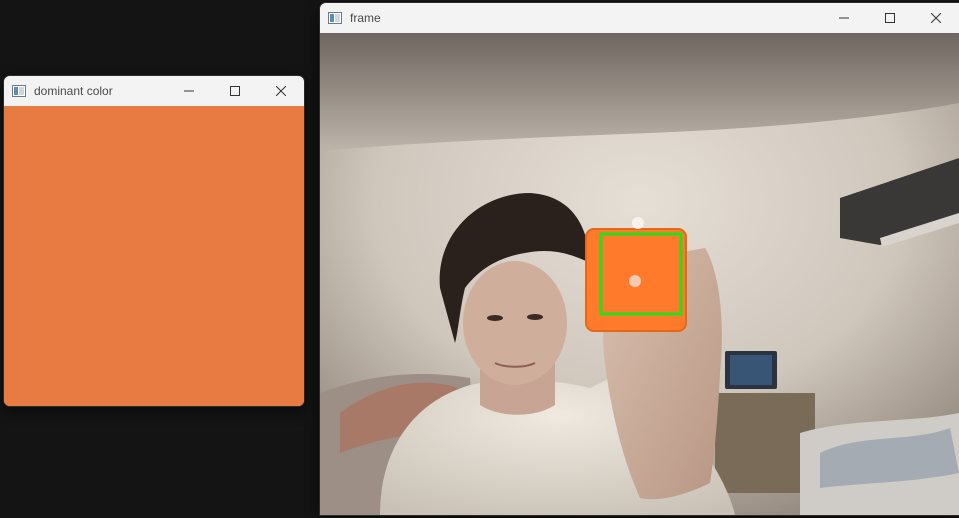  What do you see at coordinates (365, 18) in the screenshot?
I see `window-title: frame` at bounding box center [365, 18].